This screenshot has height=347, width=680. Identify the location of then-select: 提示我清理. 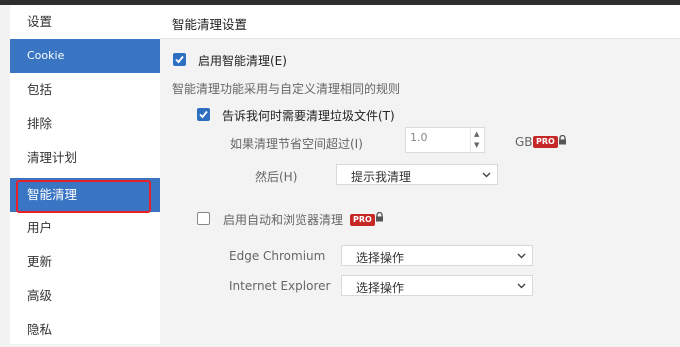
(417, 174).